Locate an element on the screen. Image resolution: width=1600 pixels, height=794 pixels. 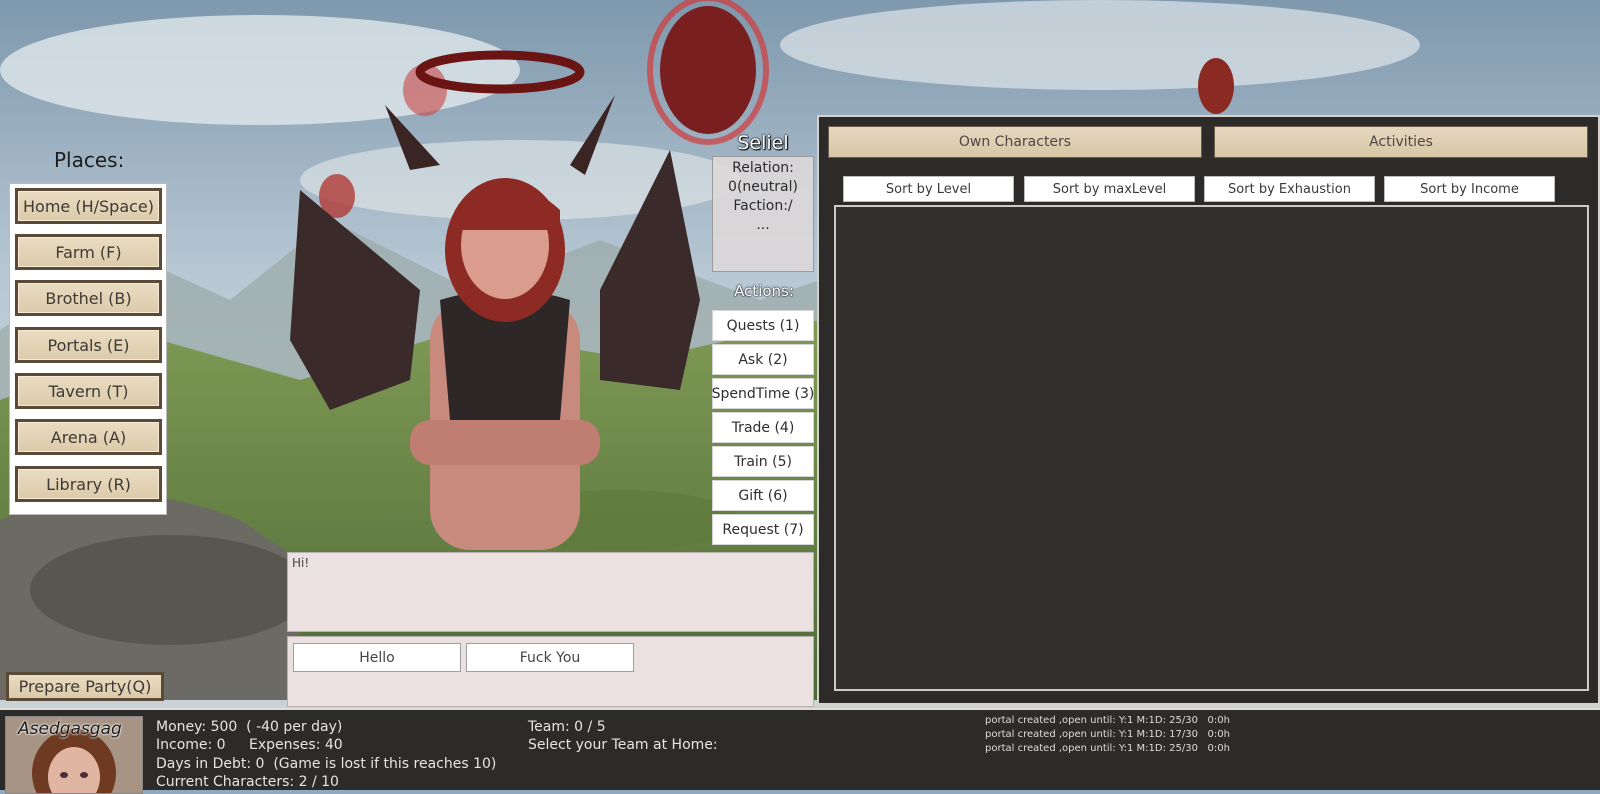
action-quests-button: Quests (1) is located at coordinates (763, 325).